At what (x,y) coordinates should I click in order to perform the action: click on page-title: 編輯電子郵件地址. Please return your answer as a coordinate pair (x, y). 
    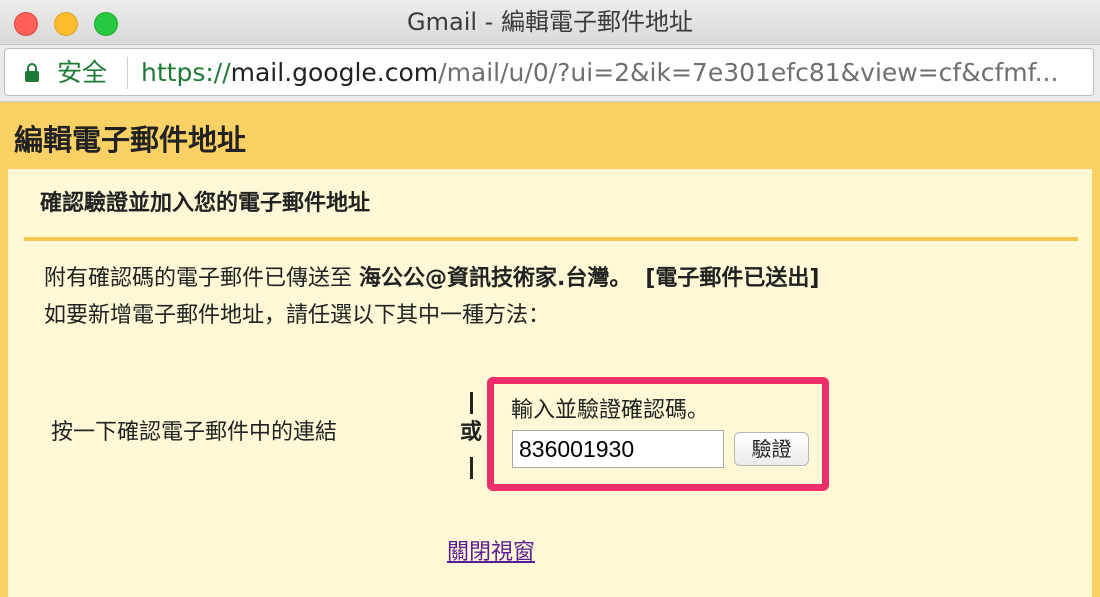
    Looking at the image, I should click on (130, 140).